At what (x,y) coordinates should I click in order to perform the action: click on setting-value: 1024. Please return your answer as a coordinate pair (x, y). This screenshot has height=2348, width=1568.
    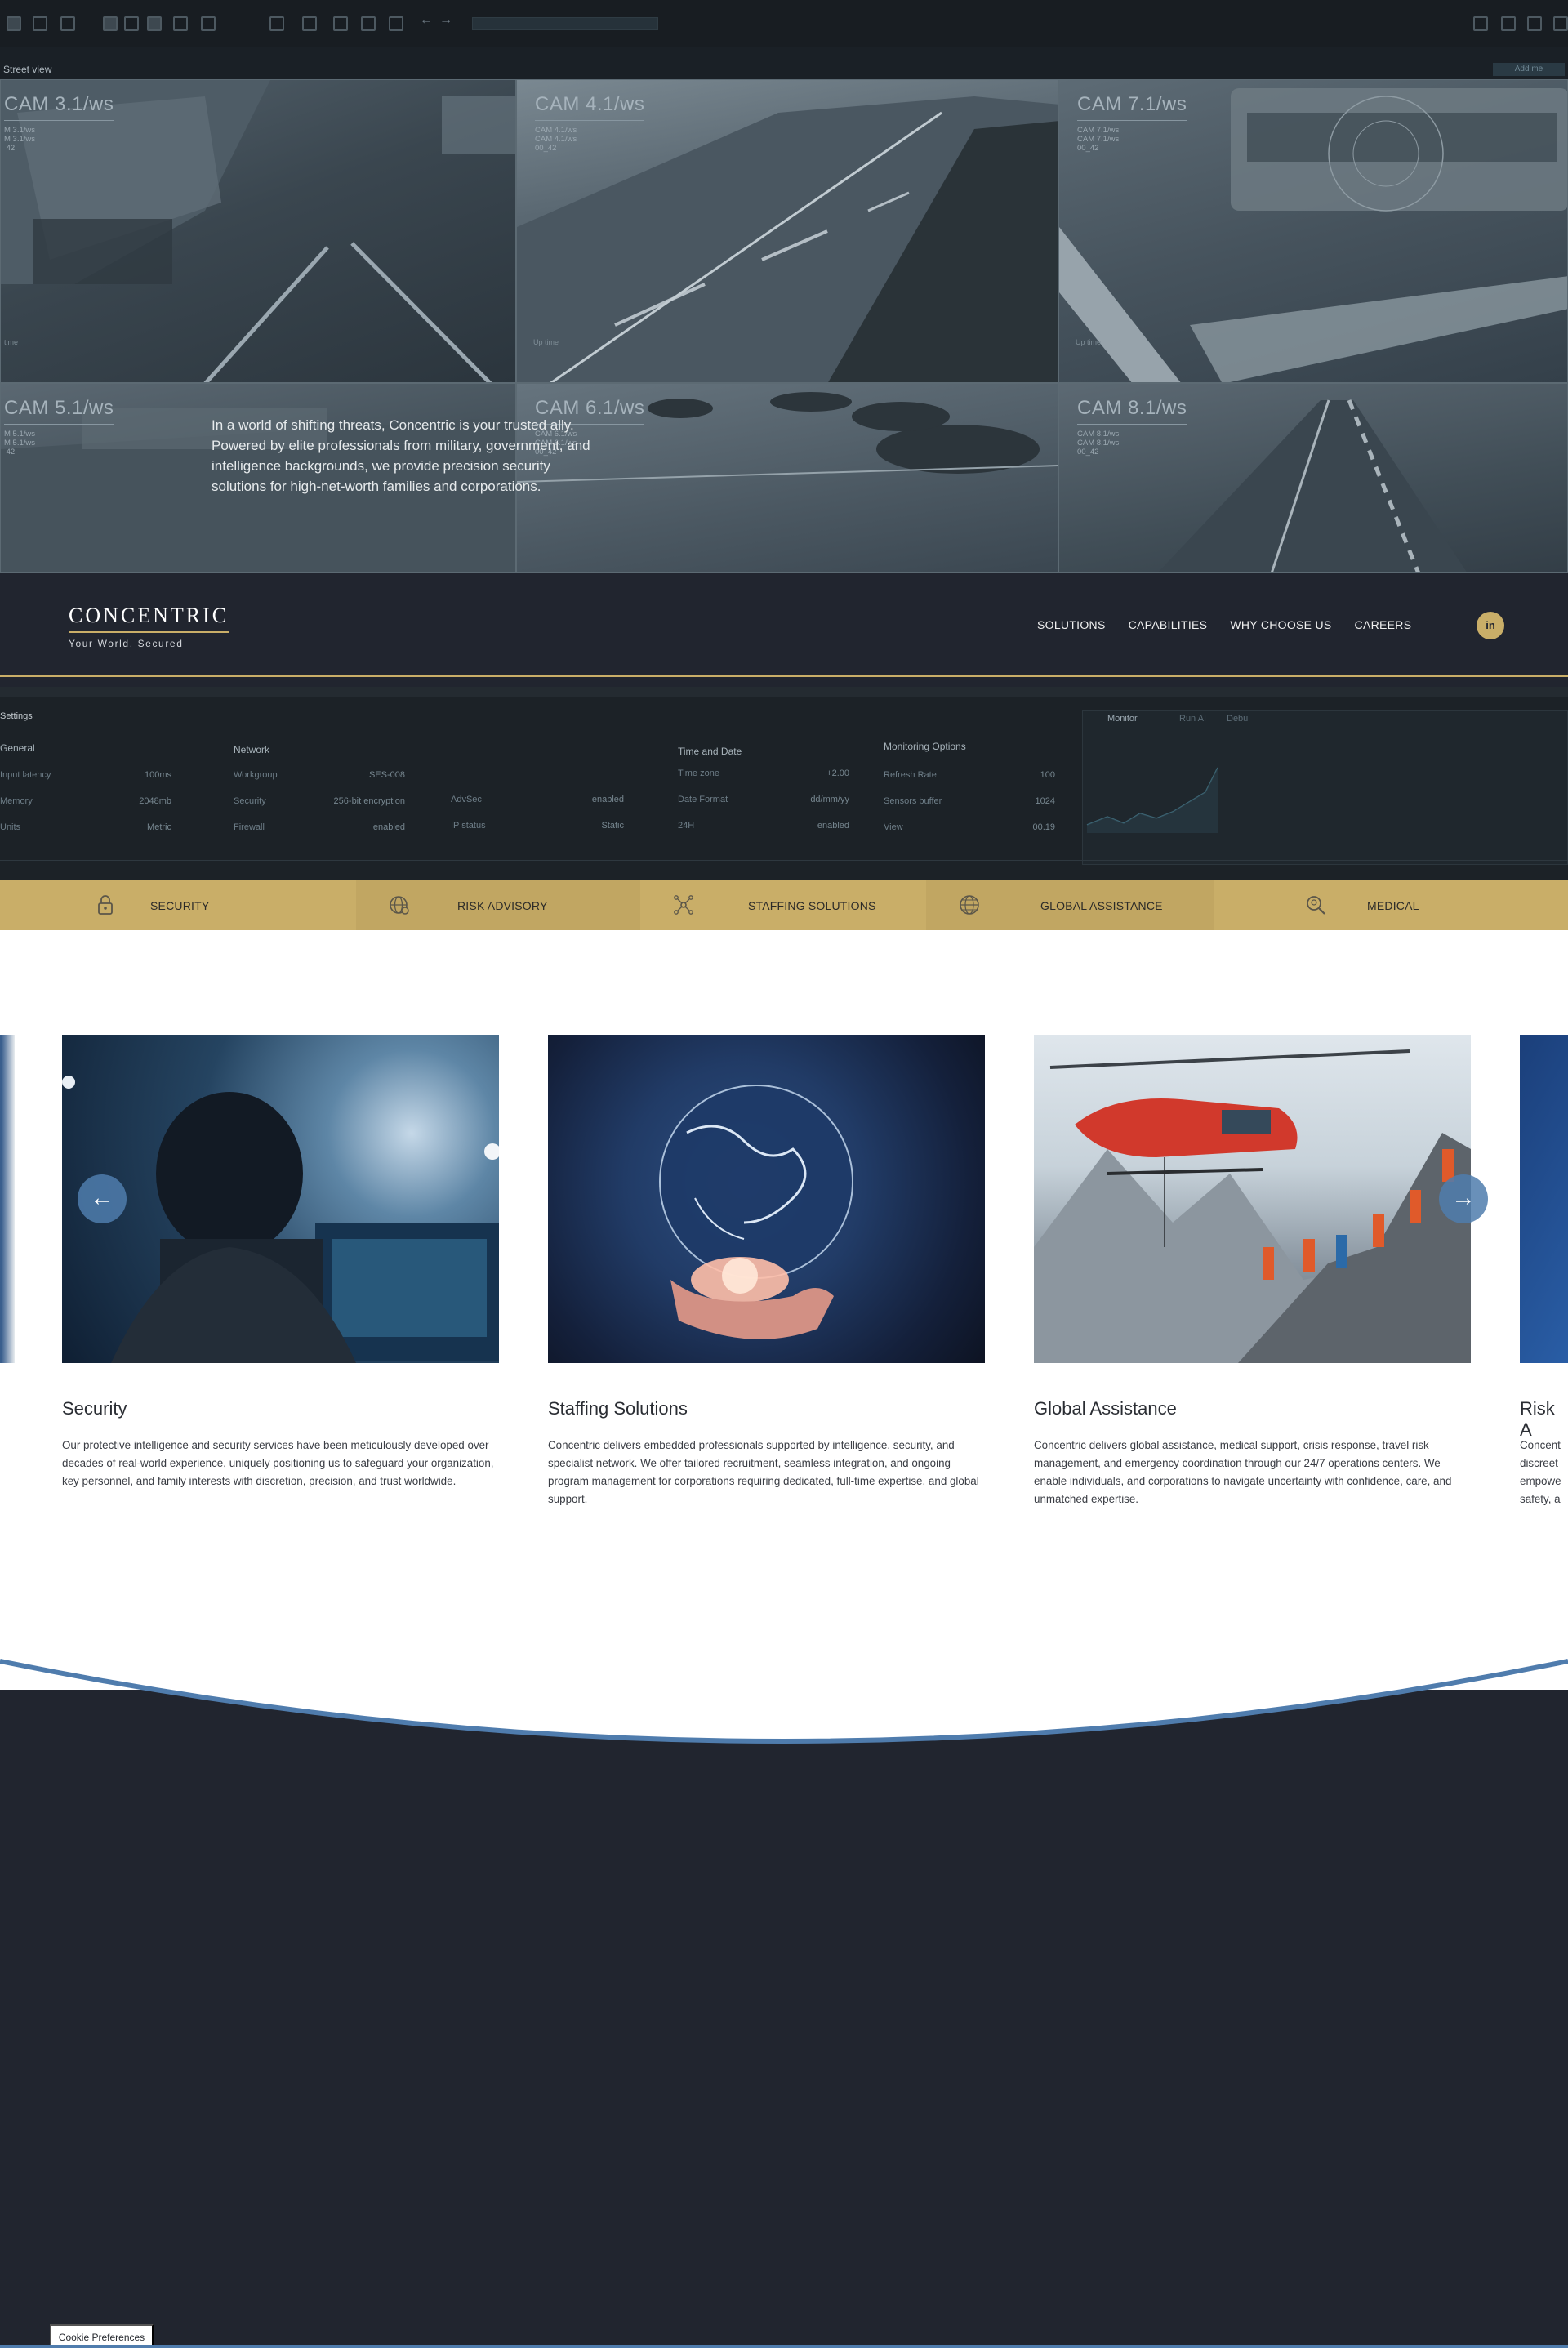
    Looking at the image, I should click on (1013, 801).